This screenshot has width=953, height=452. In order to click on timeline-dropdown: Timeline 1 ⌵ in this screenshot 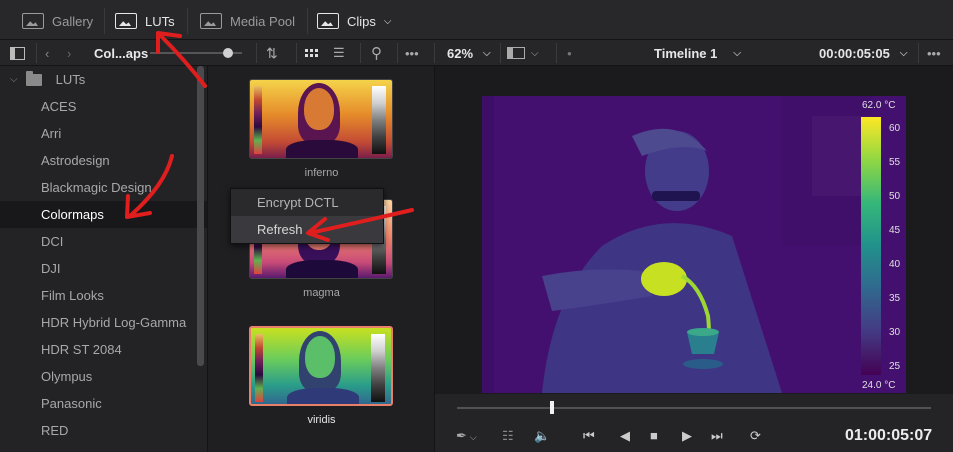, I will do `click(697, 53)`.